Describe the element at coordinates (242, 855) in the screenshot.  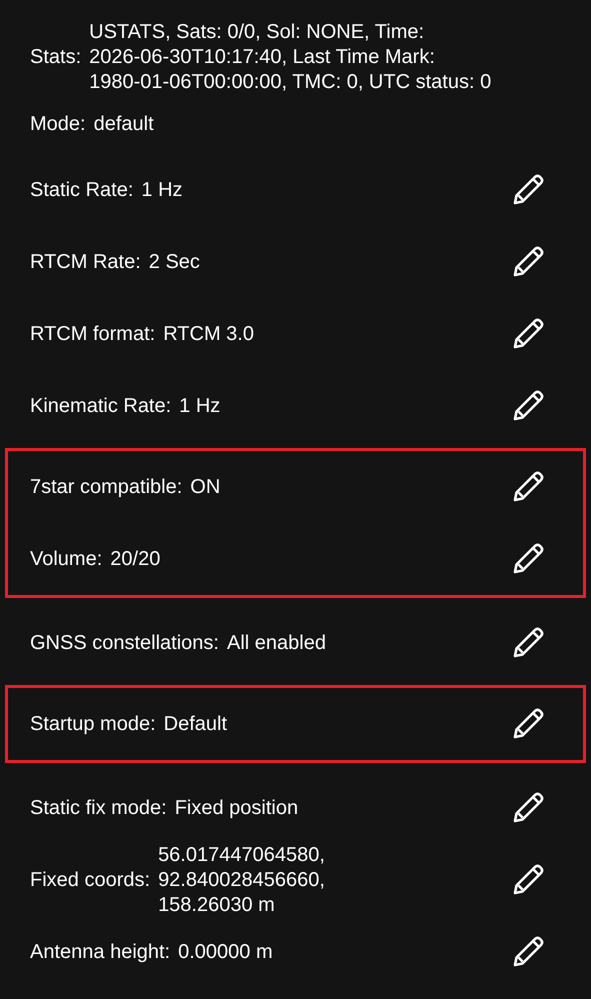
I see `setting-value: 56.017447064580,` at that location.